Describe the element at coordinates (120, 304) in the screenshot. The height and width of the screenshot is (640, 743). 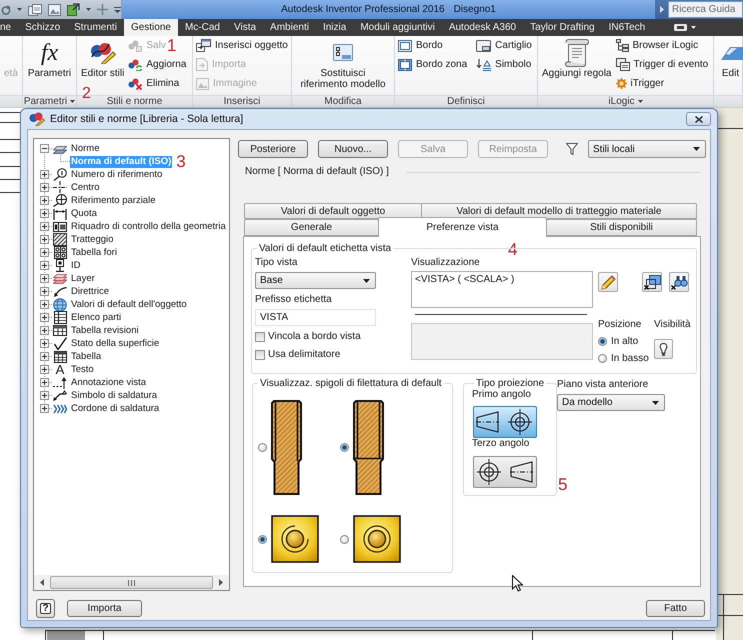
I see `tree-item: Valori di default dell'oggetto` at that location.